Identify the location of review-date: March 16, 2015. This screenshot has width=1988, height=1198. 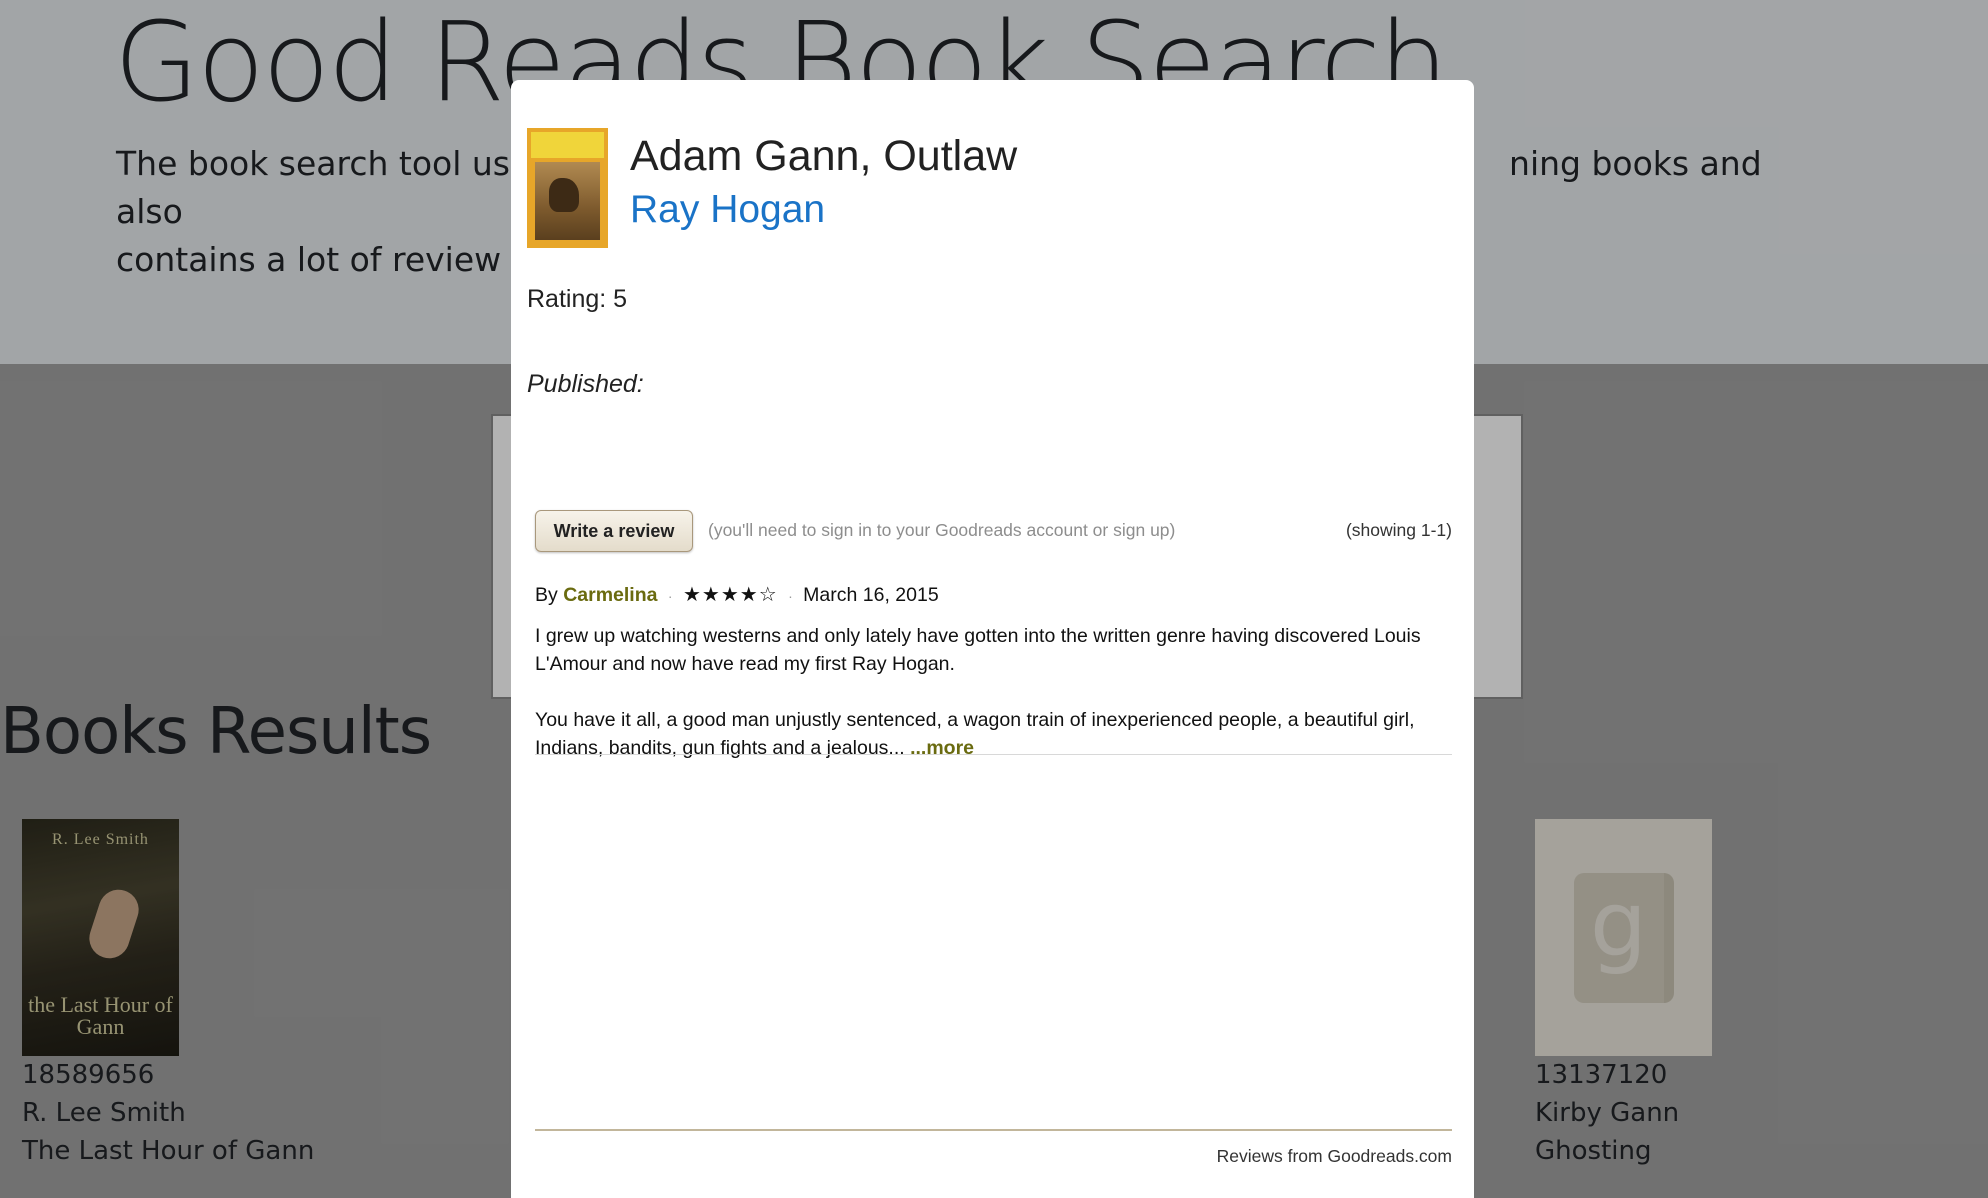
(871, 595).